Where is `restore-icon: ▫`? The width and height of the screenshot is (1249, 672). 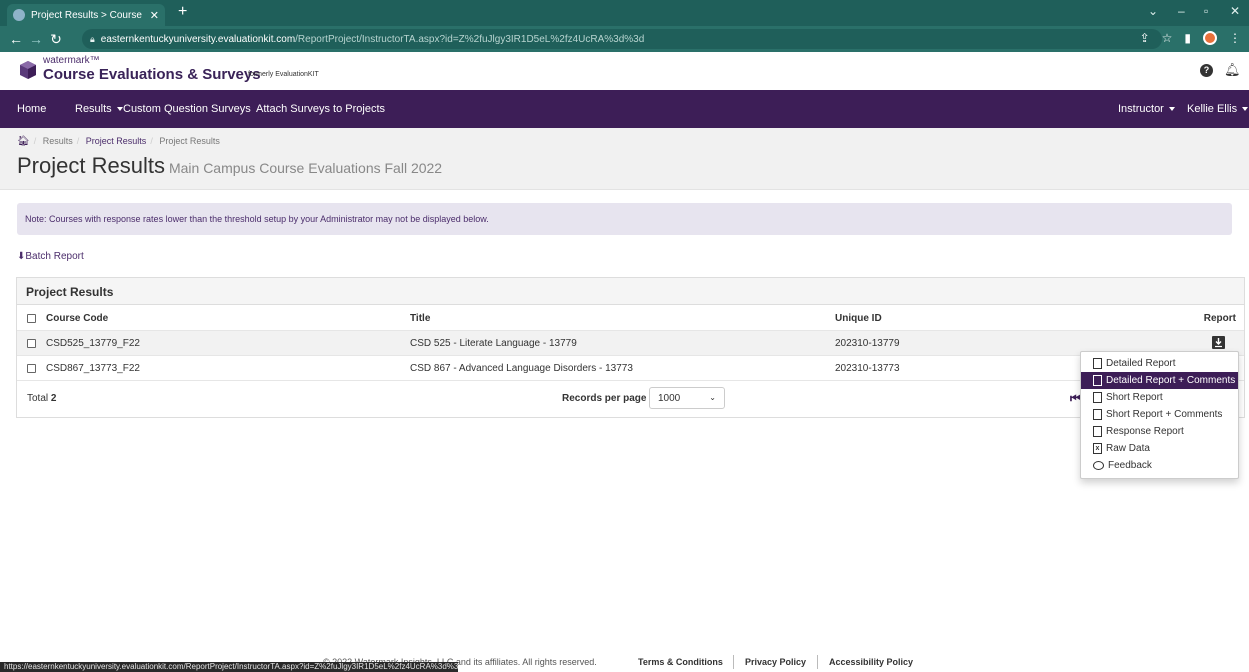 restore-icon: ▫ is located at coordinates (1206, 11).